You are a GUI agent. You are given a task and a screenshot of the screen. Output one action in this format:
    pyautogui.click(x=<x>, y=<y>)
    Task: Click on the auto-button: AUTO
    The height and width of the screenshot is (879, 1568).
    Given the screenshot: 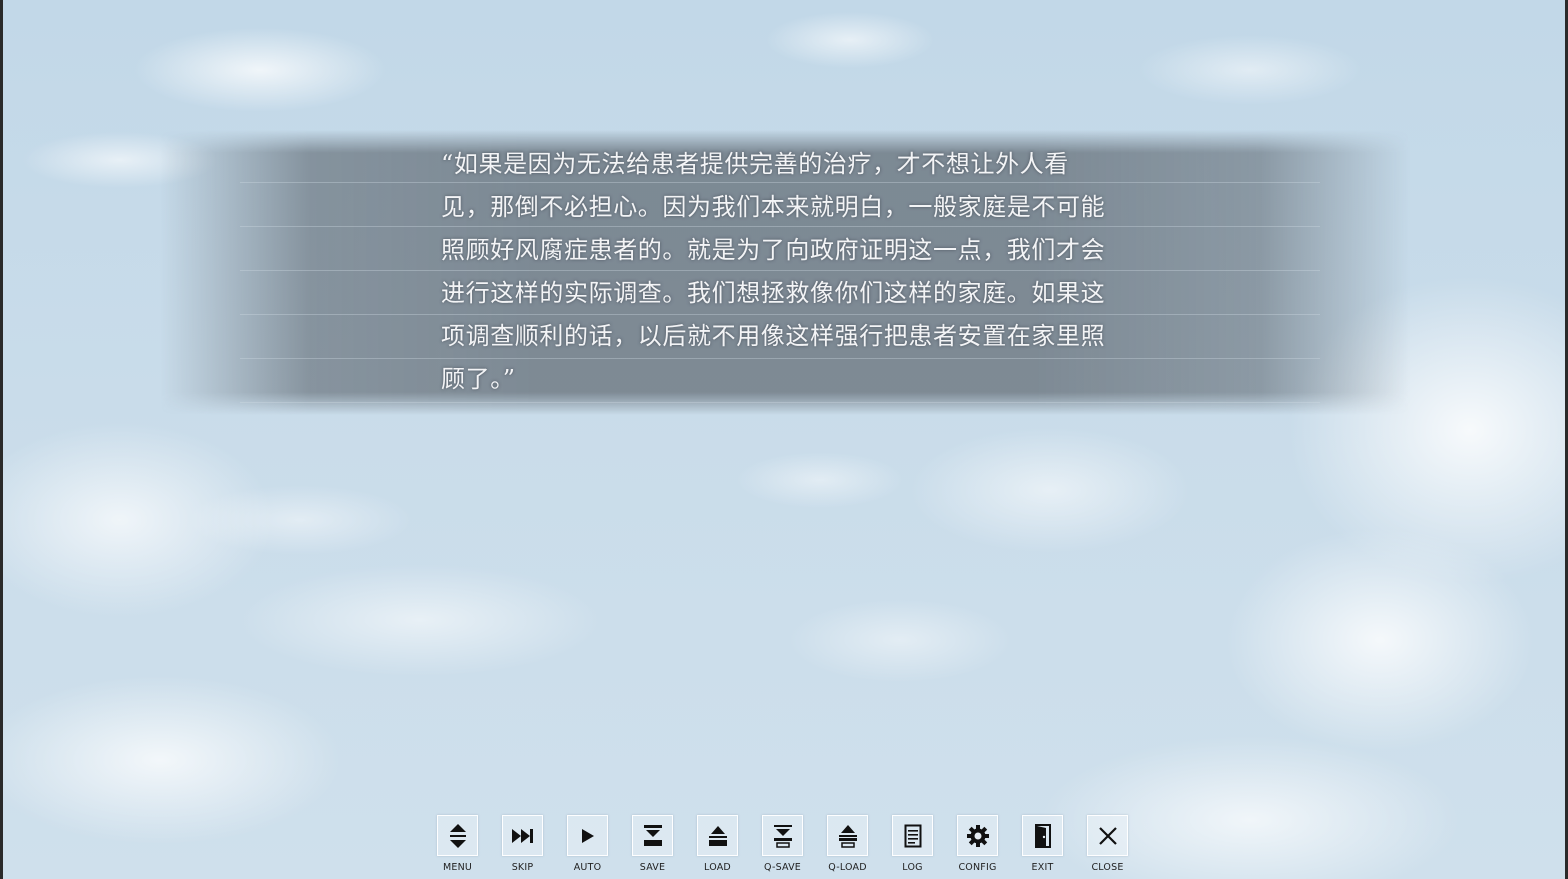 What is the action you would take?
    pyautogui.click(x=587, y=845)
    